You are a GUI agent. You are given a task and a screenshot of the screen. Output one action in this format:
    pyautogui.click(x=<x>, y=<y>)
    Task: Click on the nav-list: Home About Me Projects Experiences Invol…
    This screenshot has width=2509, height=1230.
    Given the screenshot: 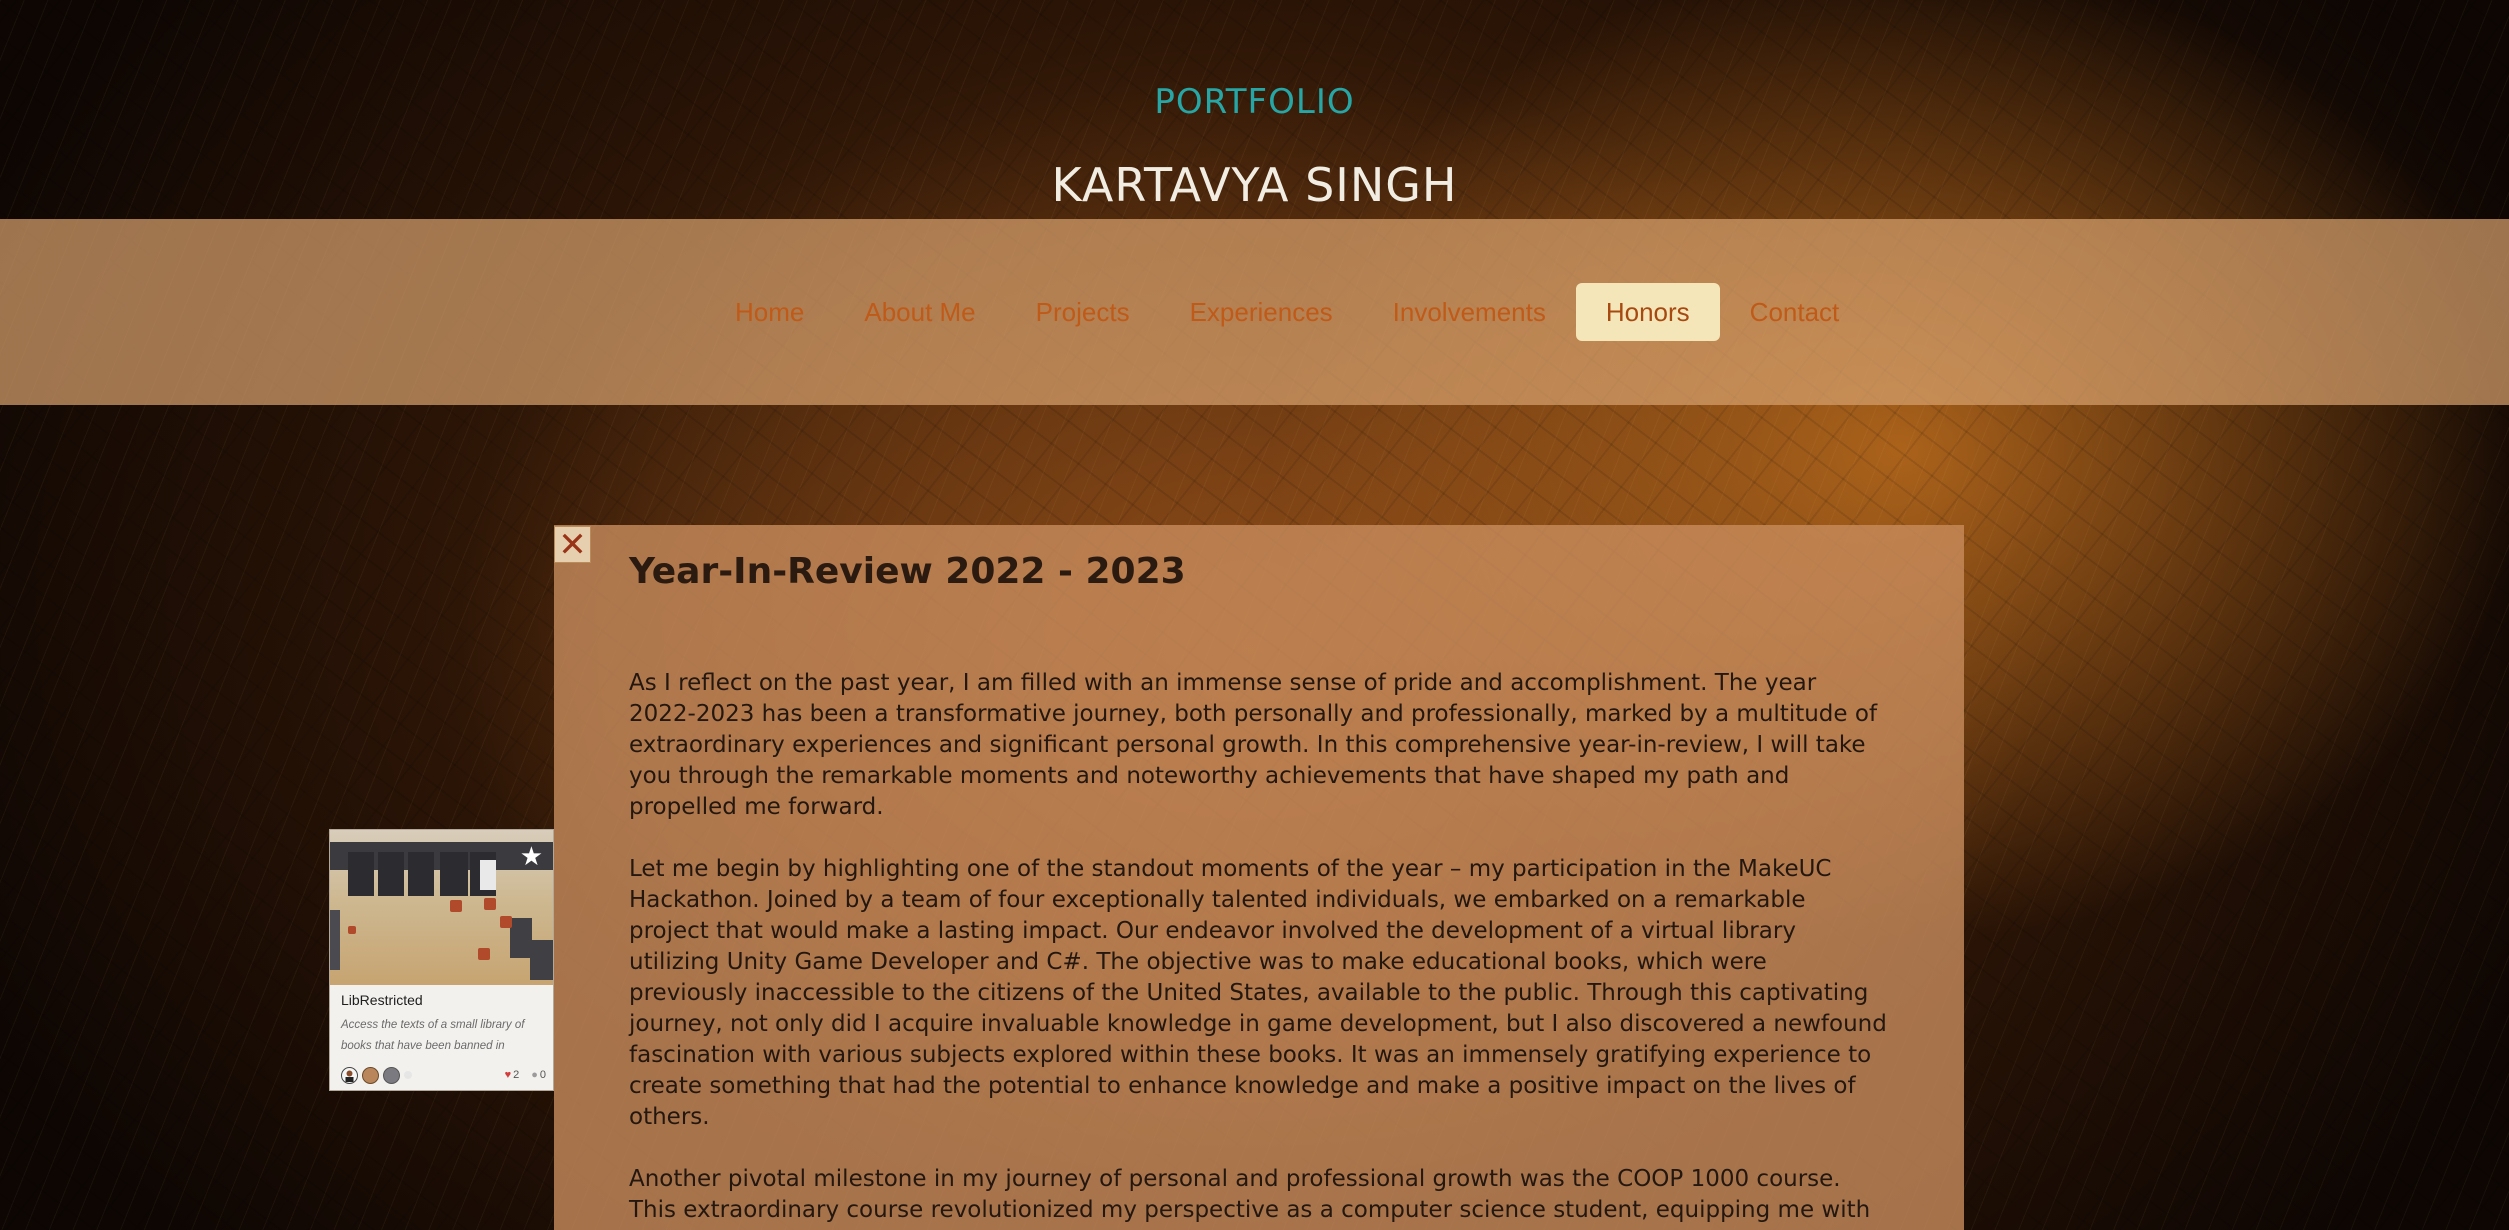 What is the action you would take?
    pyautogui.click(x=1287, y=312)
    